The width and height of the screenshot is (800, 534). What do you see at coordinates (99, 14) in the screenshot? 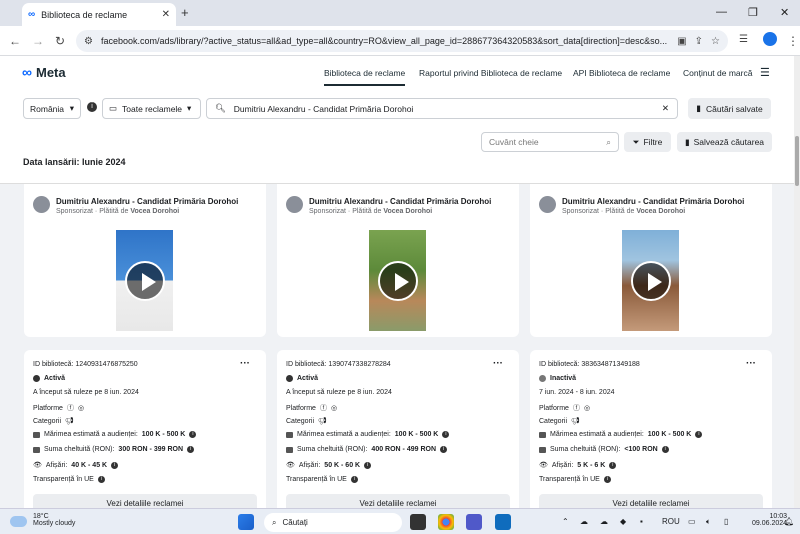
I see `browser-tab: ∞ Biblioteca de reclame ✕` at bounding box center [99, 14].